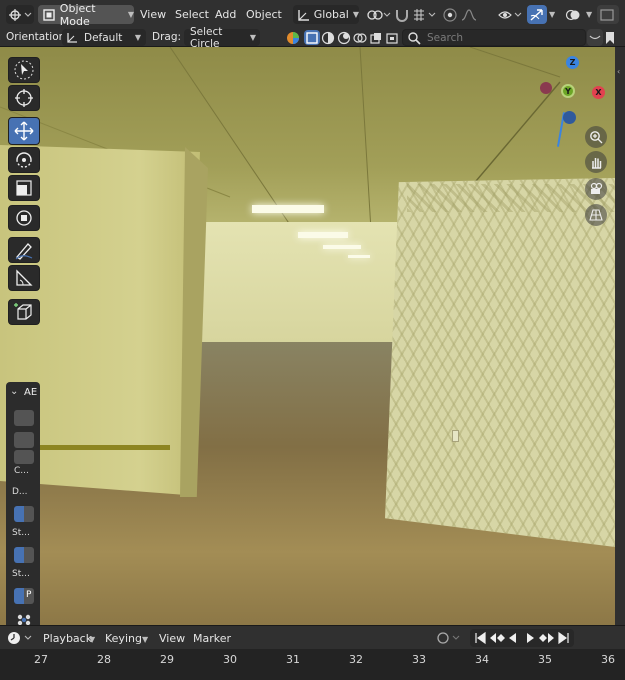 The width and height of the screenshot is (625, 680). What do you see at coordinates (72, 37) in the screenshot?
I see `orientation-default-icon` at bounding box center [72, 37].